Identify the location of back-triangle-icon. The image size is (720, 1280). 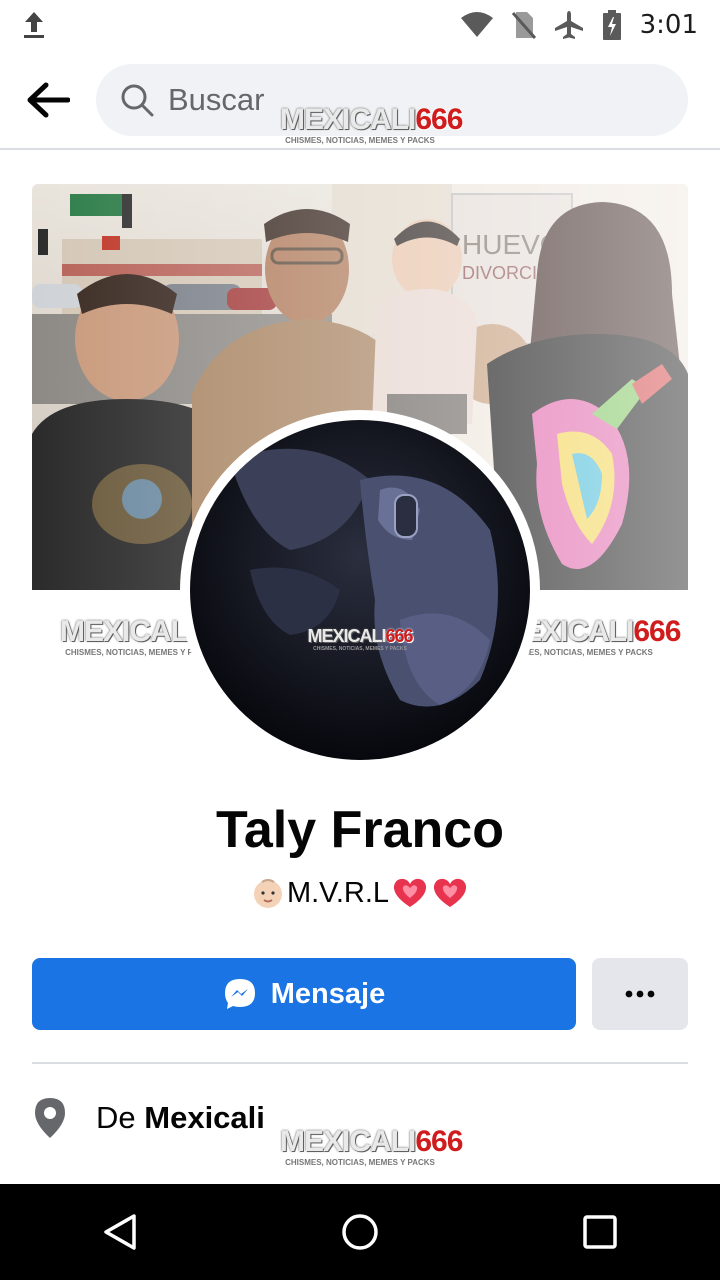
(120, 1232).